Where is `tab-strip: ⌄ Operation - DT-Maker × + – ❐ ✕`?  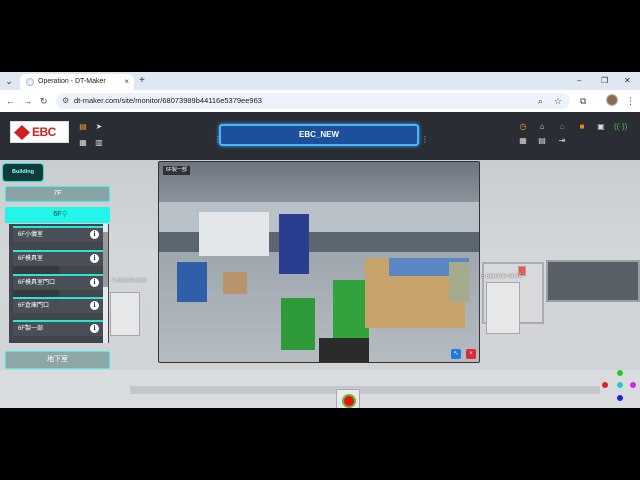
tab-strip: ⌄ Operation - DT-Maker × + – ❐ ✕ is located at coordinates (320, 81).